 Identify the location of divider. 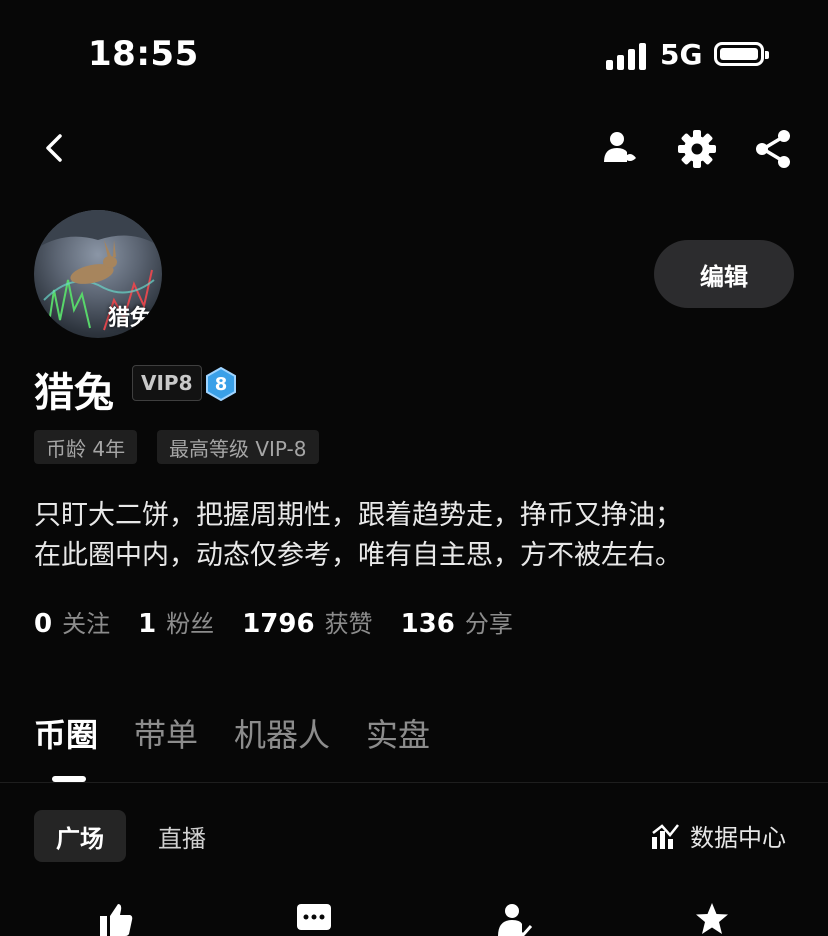
(414, 782).